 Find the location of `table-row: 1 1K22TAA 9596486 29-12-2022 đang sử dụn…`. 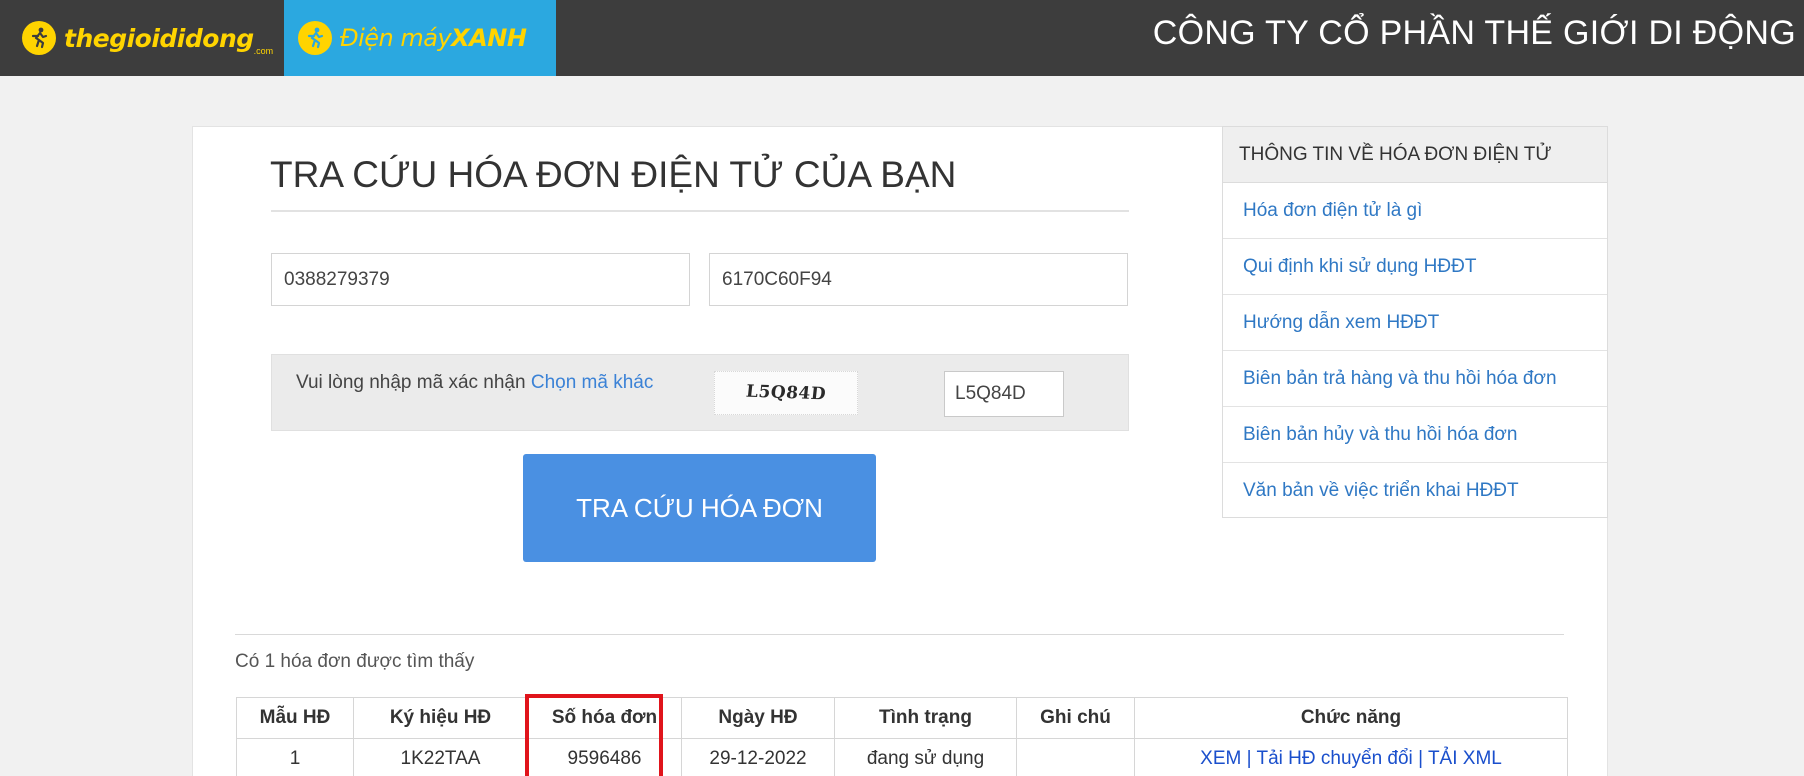

table-row: 1 1K22TAA 9596486 29-12-2022 đang sử dụn… is located at coordinates (902, 757).